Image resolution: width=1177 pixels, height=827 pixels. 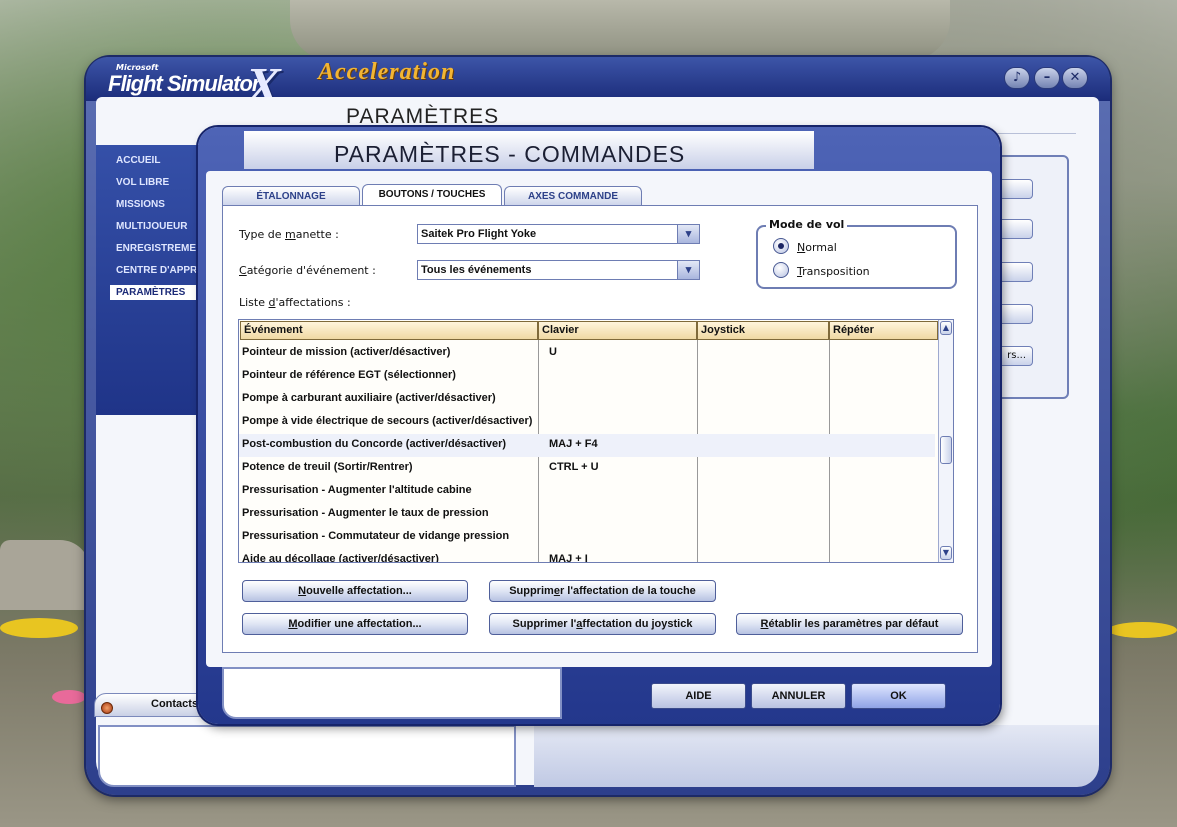 What do you see at coordinates (781, 246) in the screenshot?
I see `radio-normal` at bounding box center [781, 246].